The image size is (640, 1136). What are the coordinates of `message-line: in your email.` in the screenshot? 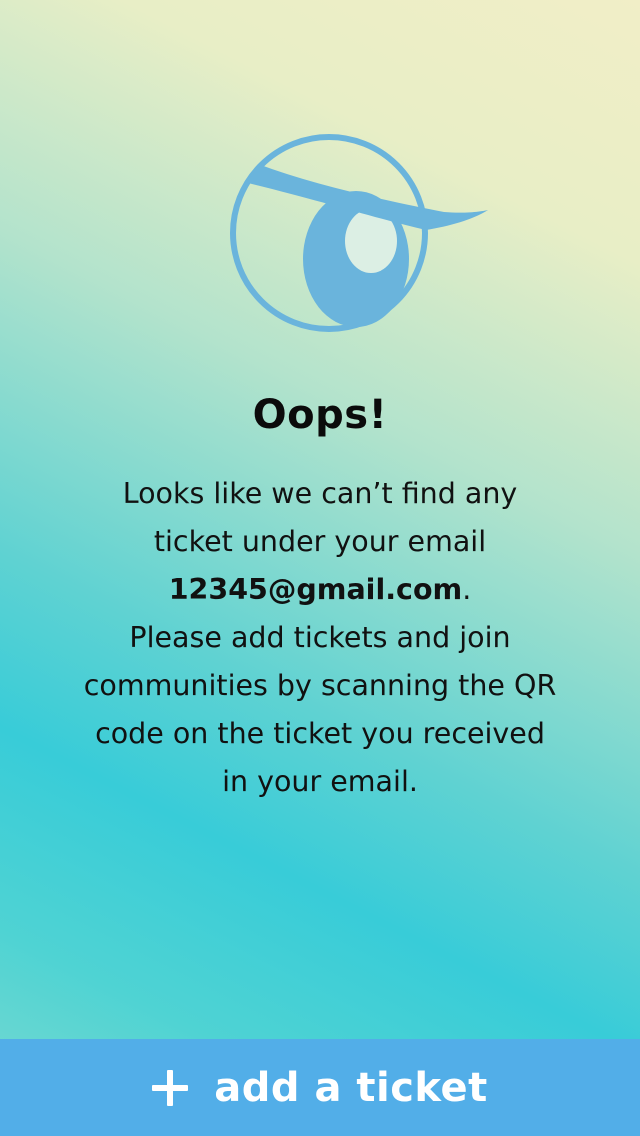 It's located at (320, 781).